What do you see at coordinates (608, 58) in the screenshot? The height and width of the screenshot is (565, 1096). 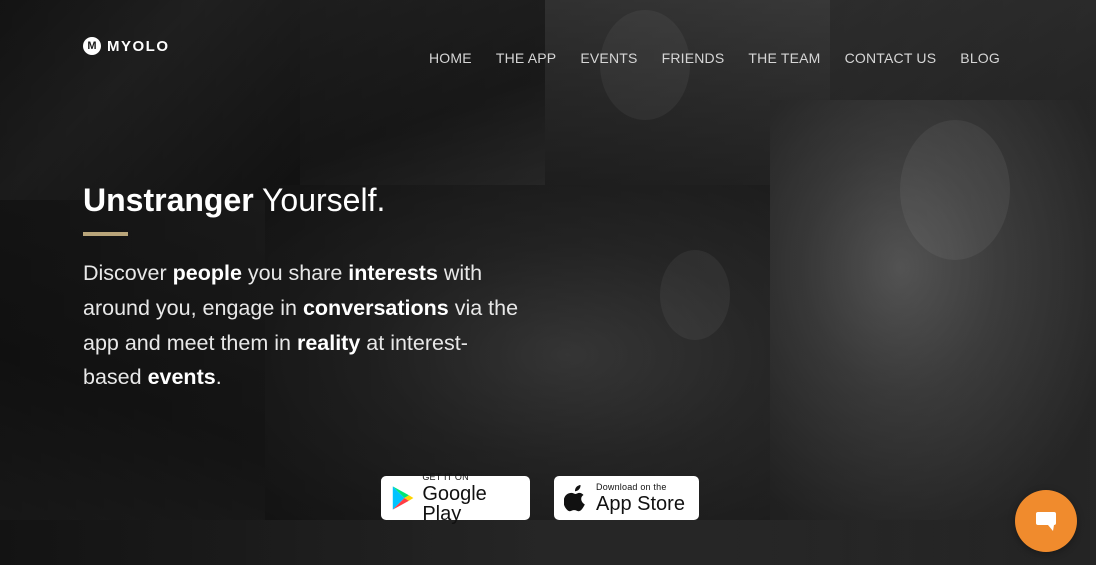 I see `nav-events: EVENTS` at bounding box center [608, 58].